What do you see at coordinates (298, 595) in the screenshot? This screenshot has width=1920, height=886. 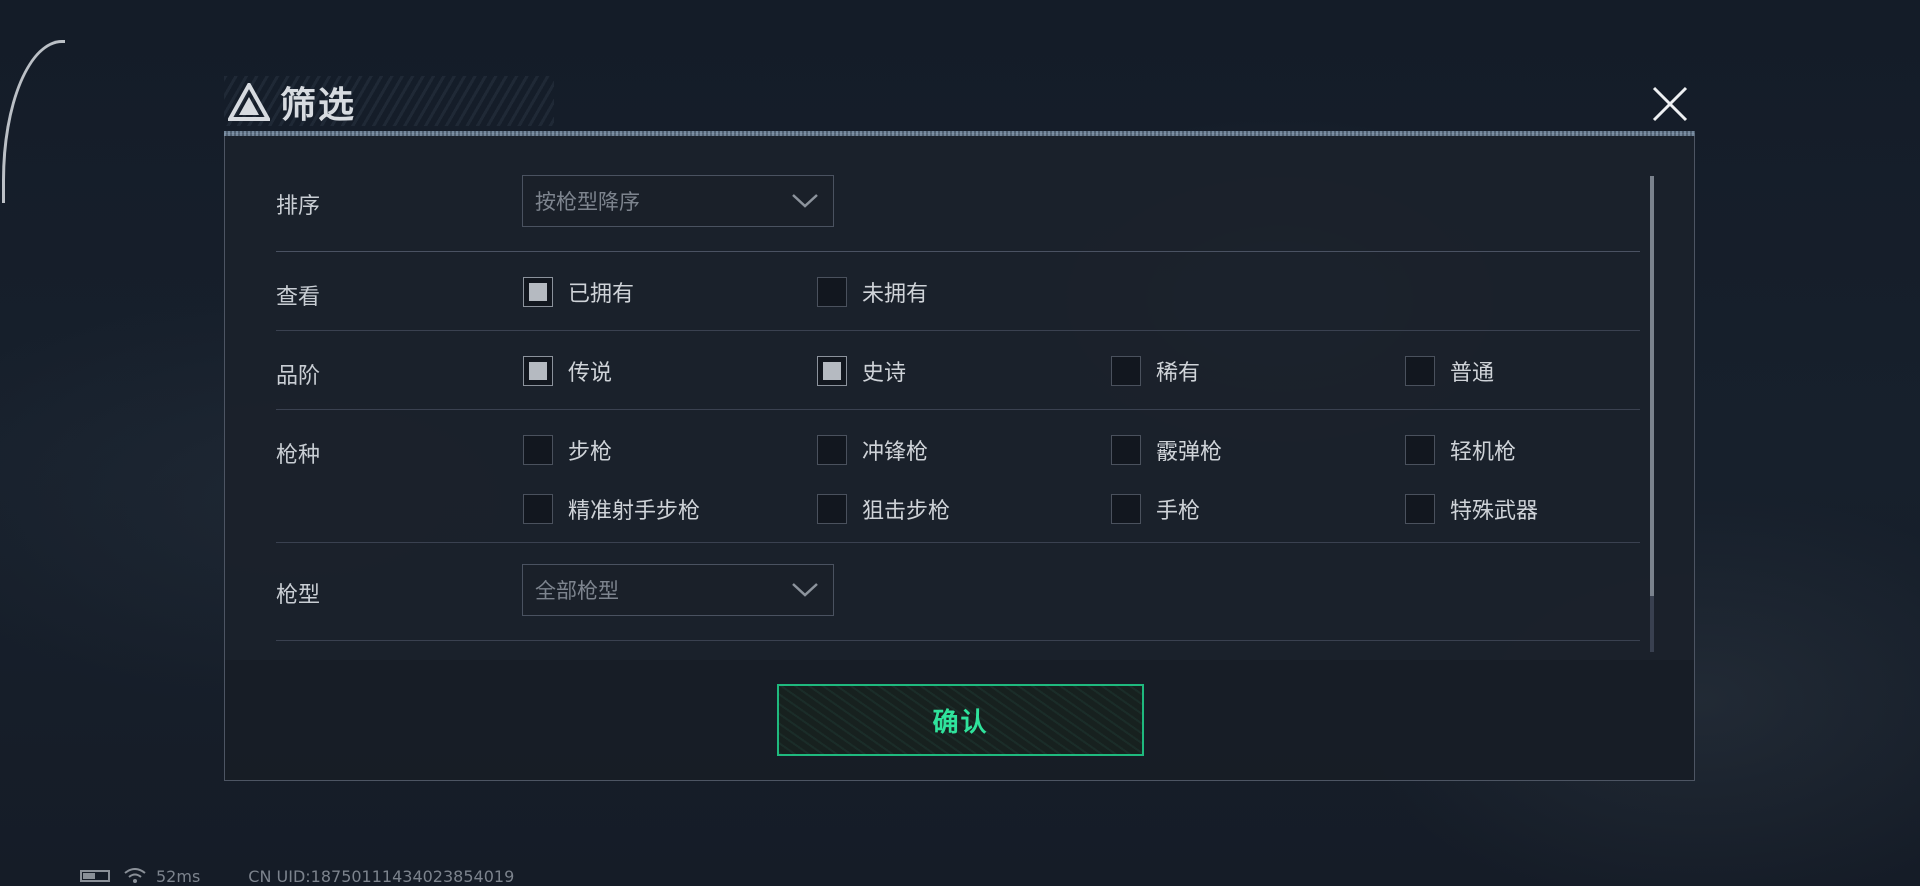 I see `weapon-model-label: 枪型` at bounding box center [298, 595].